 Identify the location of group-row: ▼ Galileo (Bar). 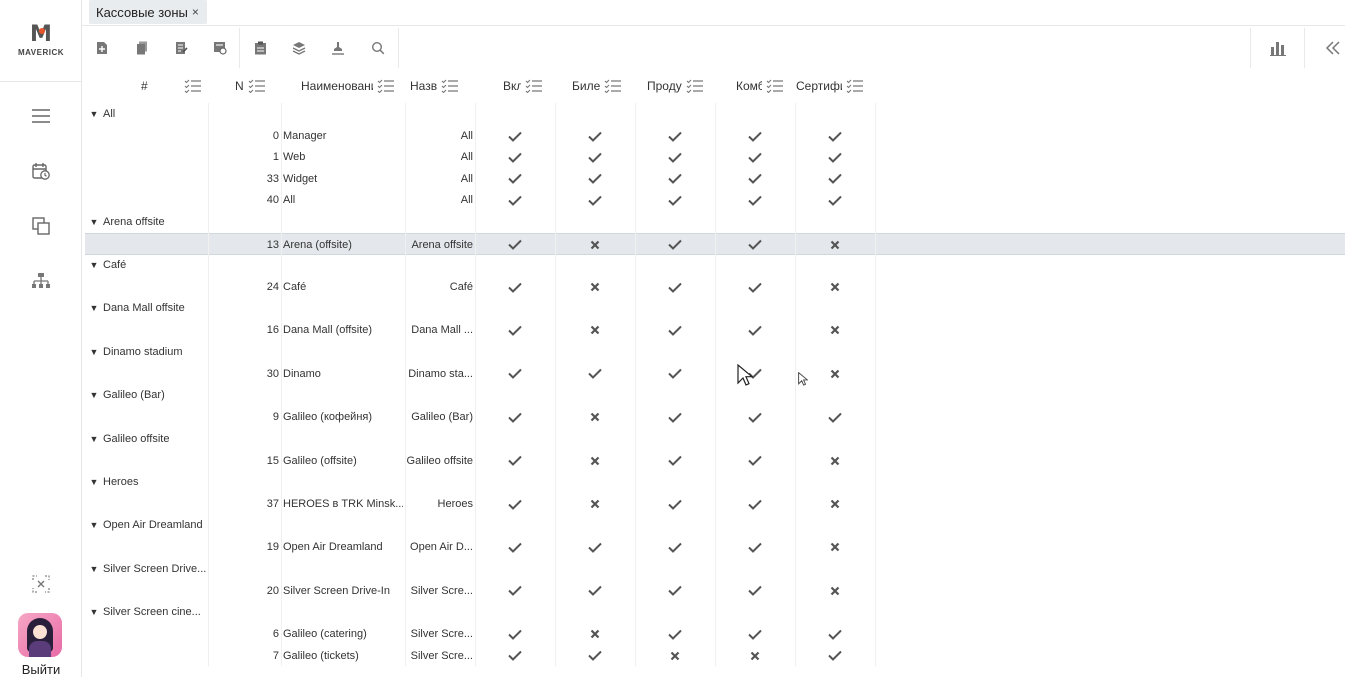
(480, 395).